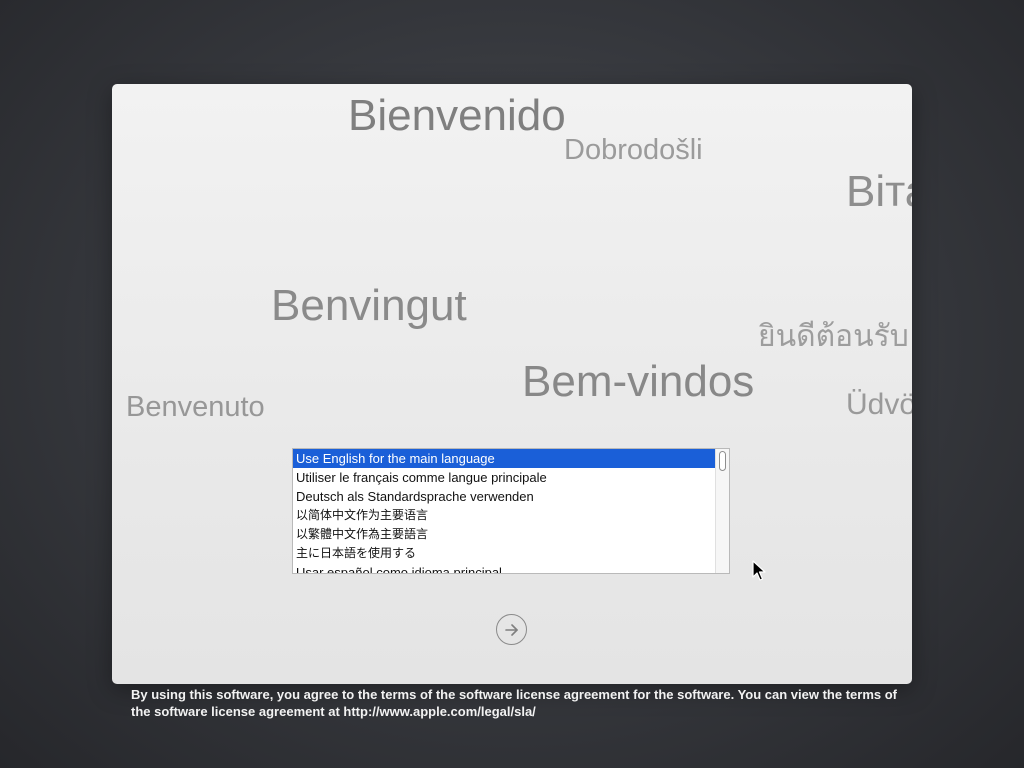  I want to click on welcome-word-thai: ยินดีต้อนรับ, so click(833, 336).